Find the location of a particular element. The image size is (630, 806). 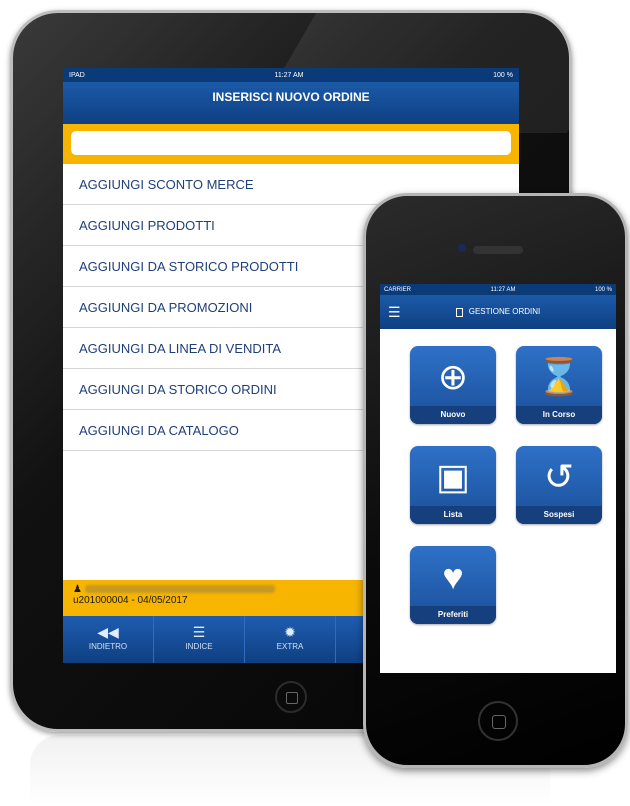

tile-nuovo: ⊕ Nuovo is located at coordinates (453, 385).